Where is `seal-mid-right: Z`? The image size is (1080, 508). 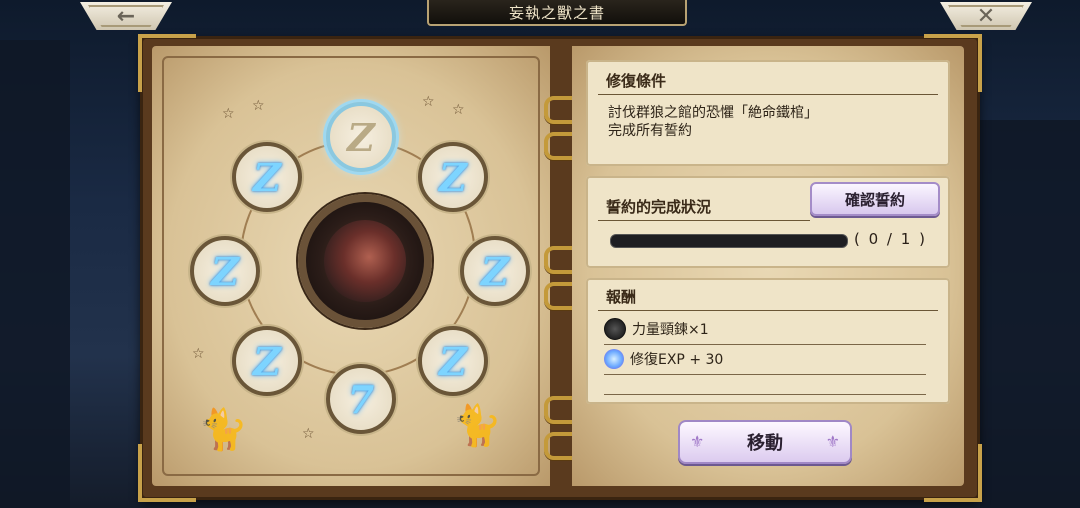
seal-mid-right: Z is located at coordinates (495, 271).